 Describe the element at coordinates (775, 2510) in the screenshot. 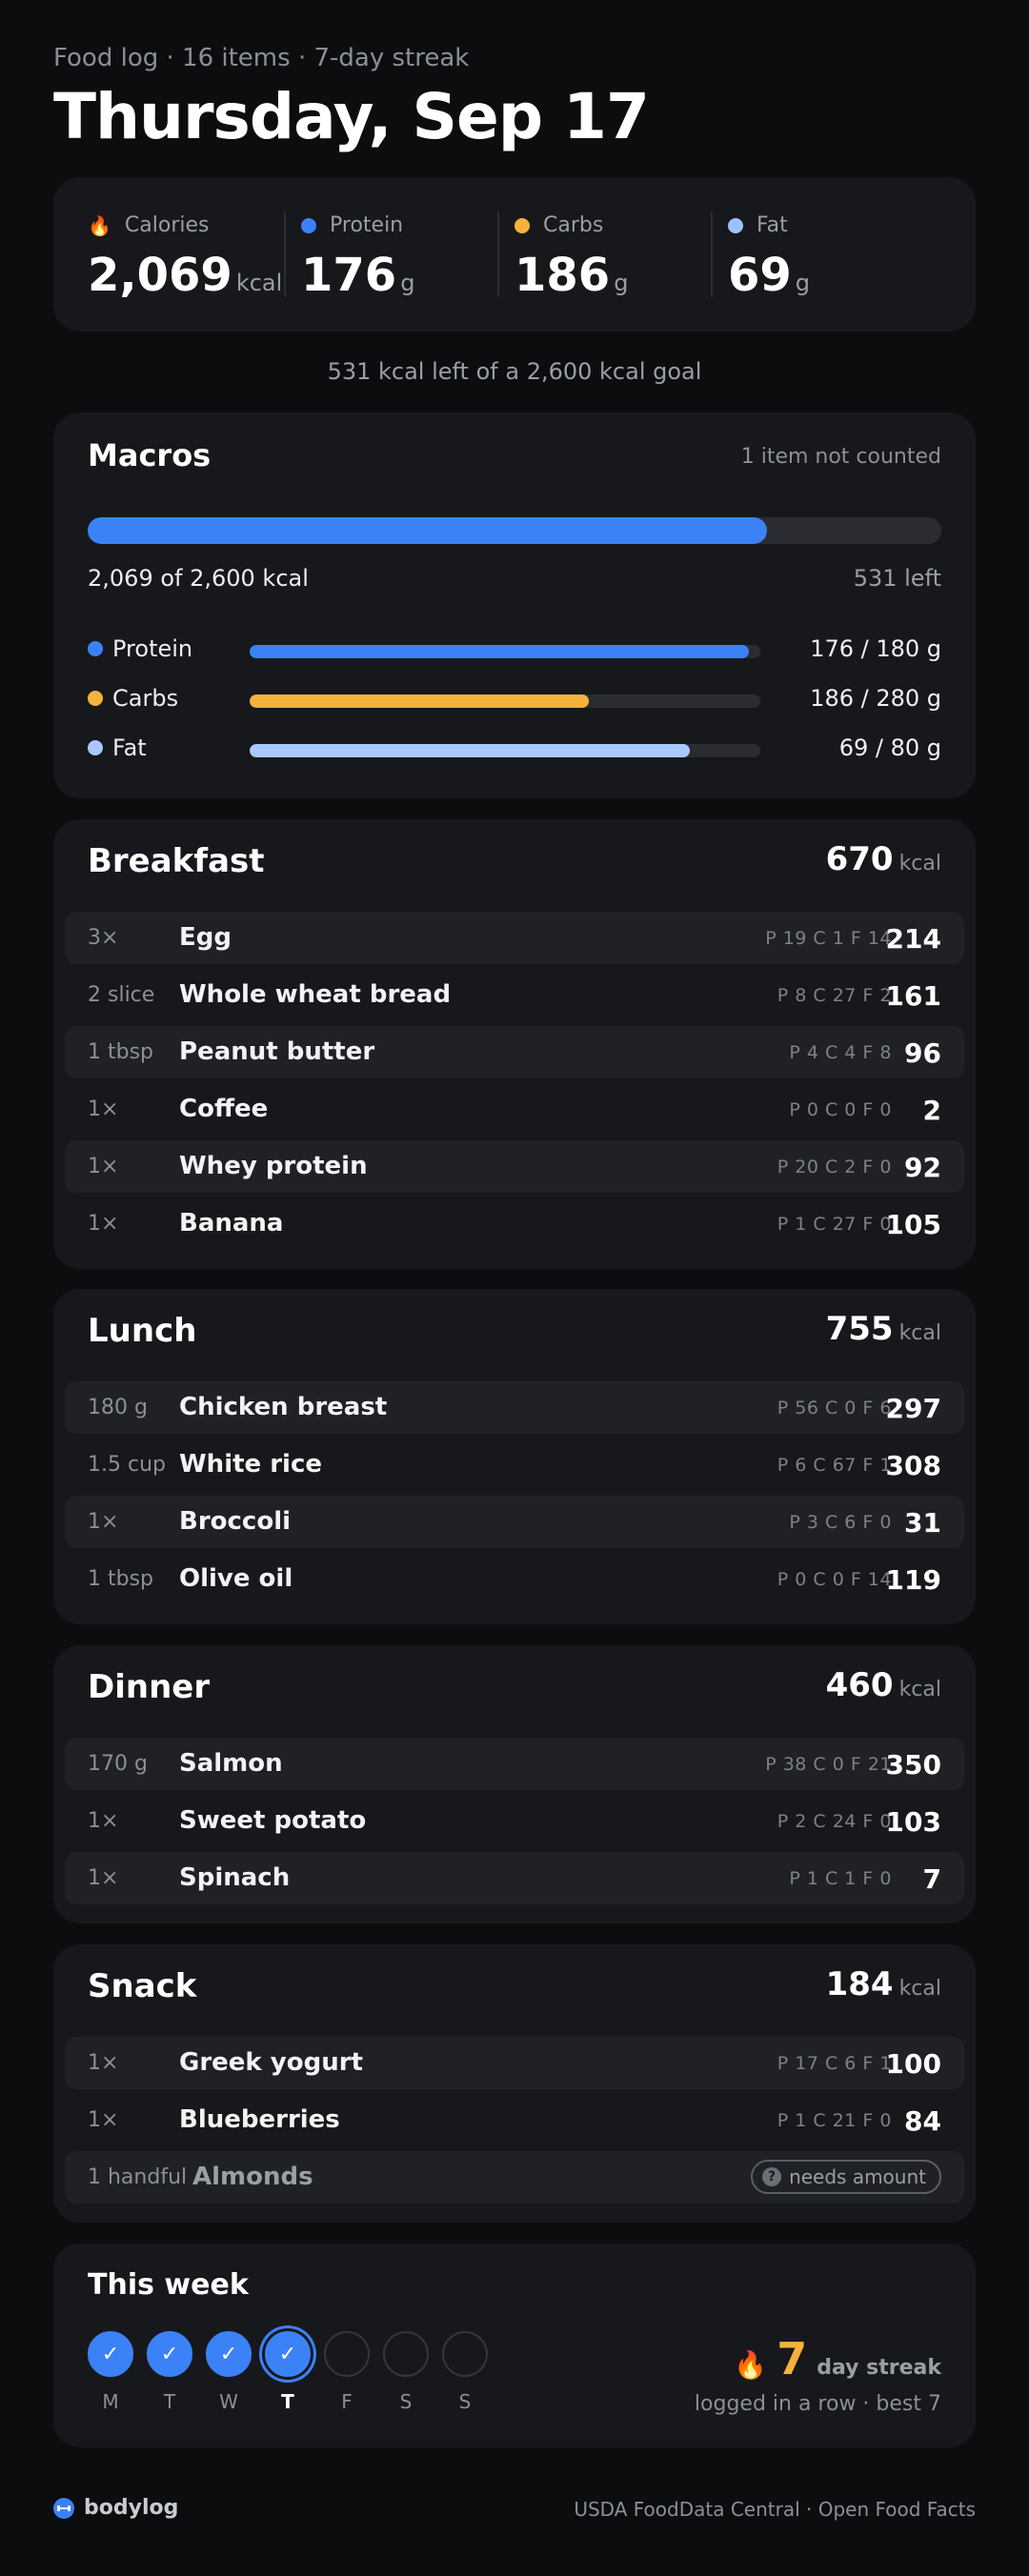

I see `data-sources: USDA FoodData Central · Open Food Facts` at that location.